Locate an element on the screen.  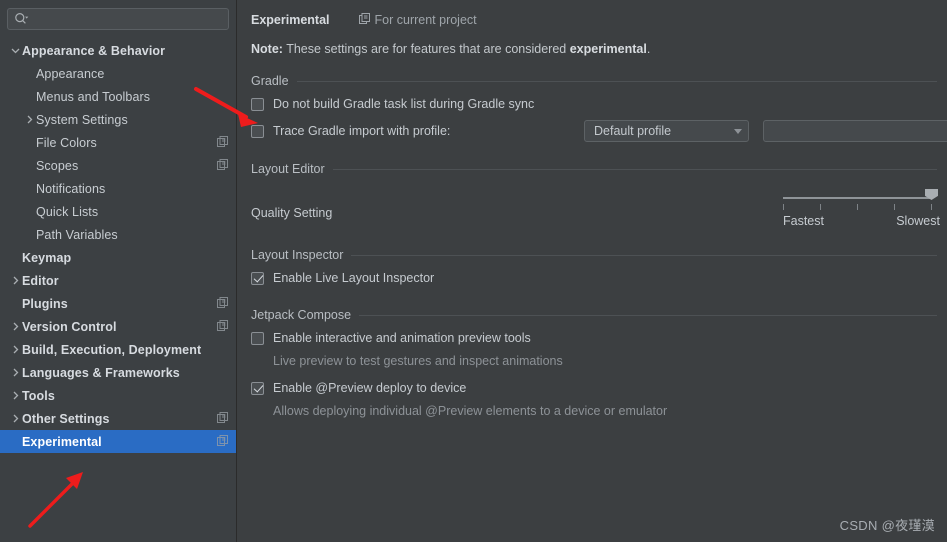
sidebar-item-other-settings: Other Settings is located at coordinates (118, 418).